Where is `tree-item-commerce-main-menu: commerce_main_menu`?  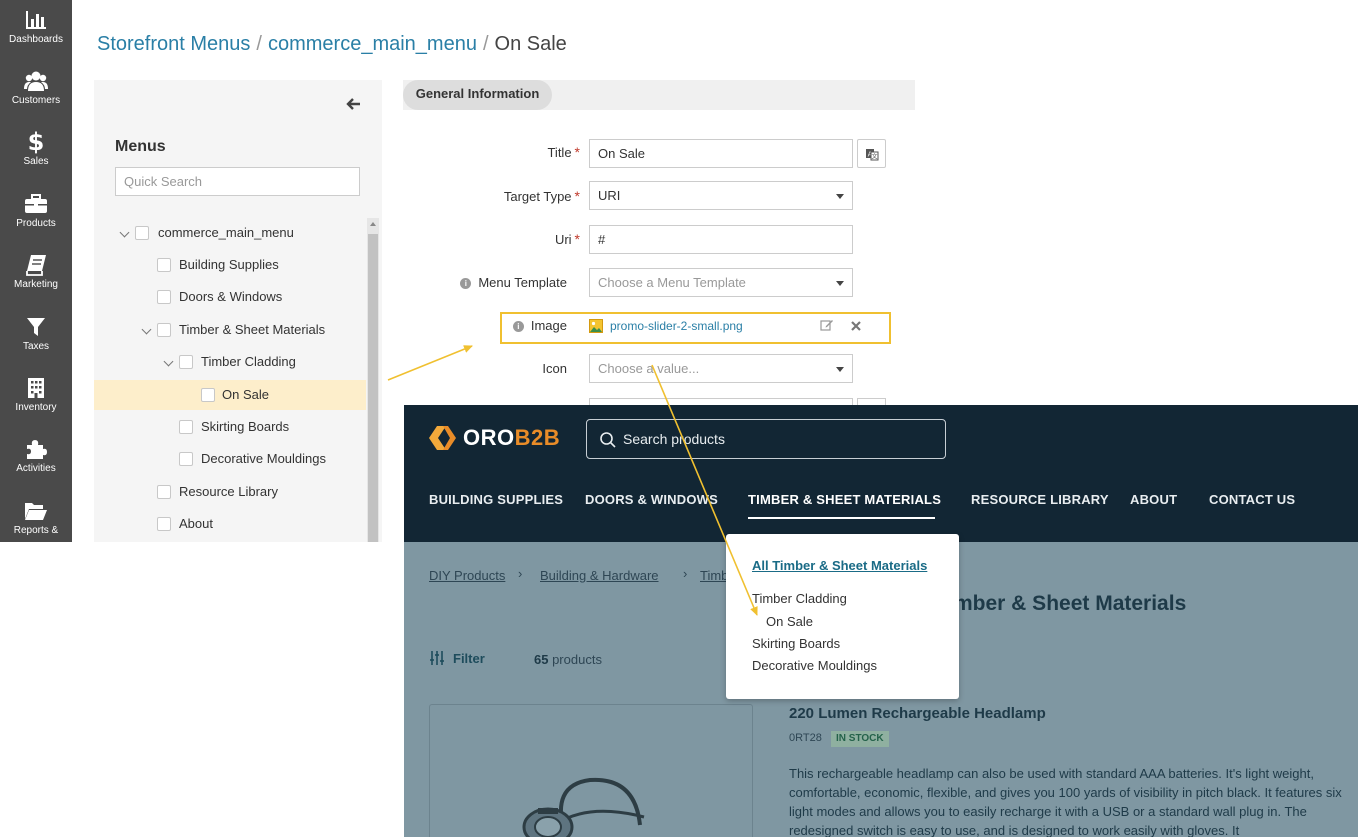
tree-item-commerce-main-menu: commerce_main_menu is located at coordinates (230, 233).